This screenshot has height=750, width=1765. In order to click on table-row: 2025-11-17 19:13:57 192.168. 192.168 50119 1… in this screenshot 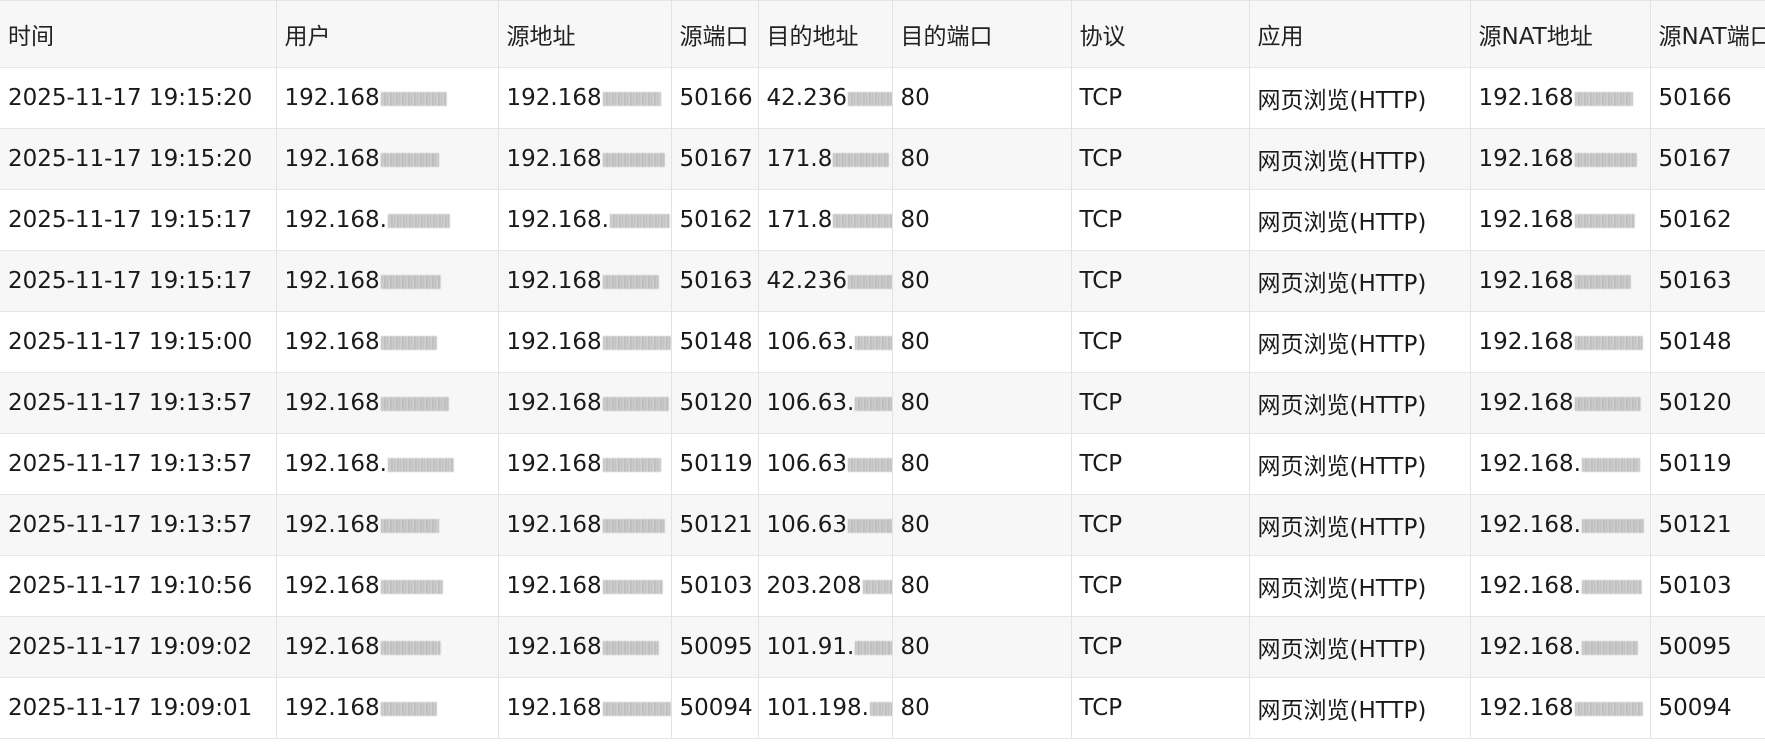, I will do `click(882, 464)`.